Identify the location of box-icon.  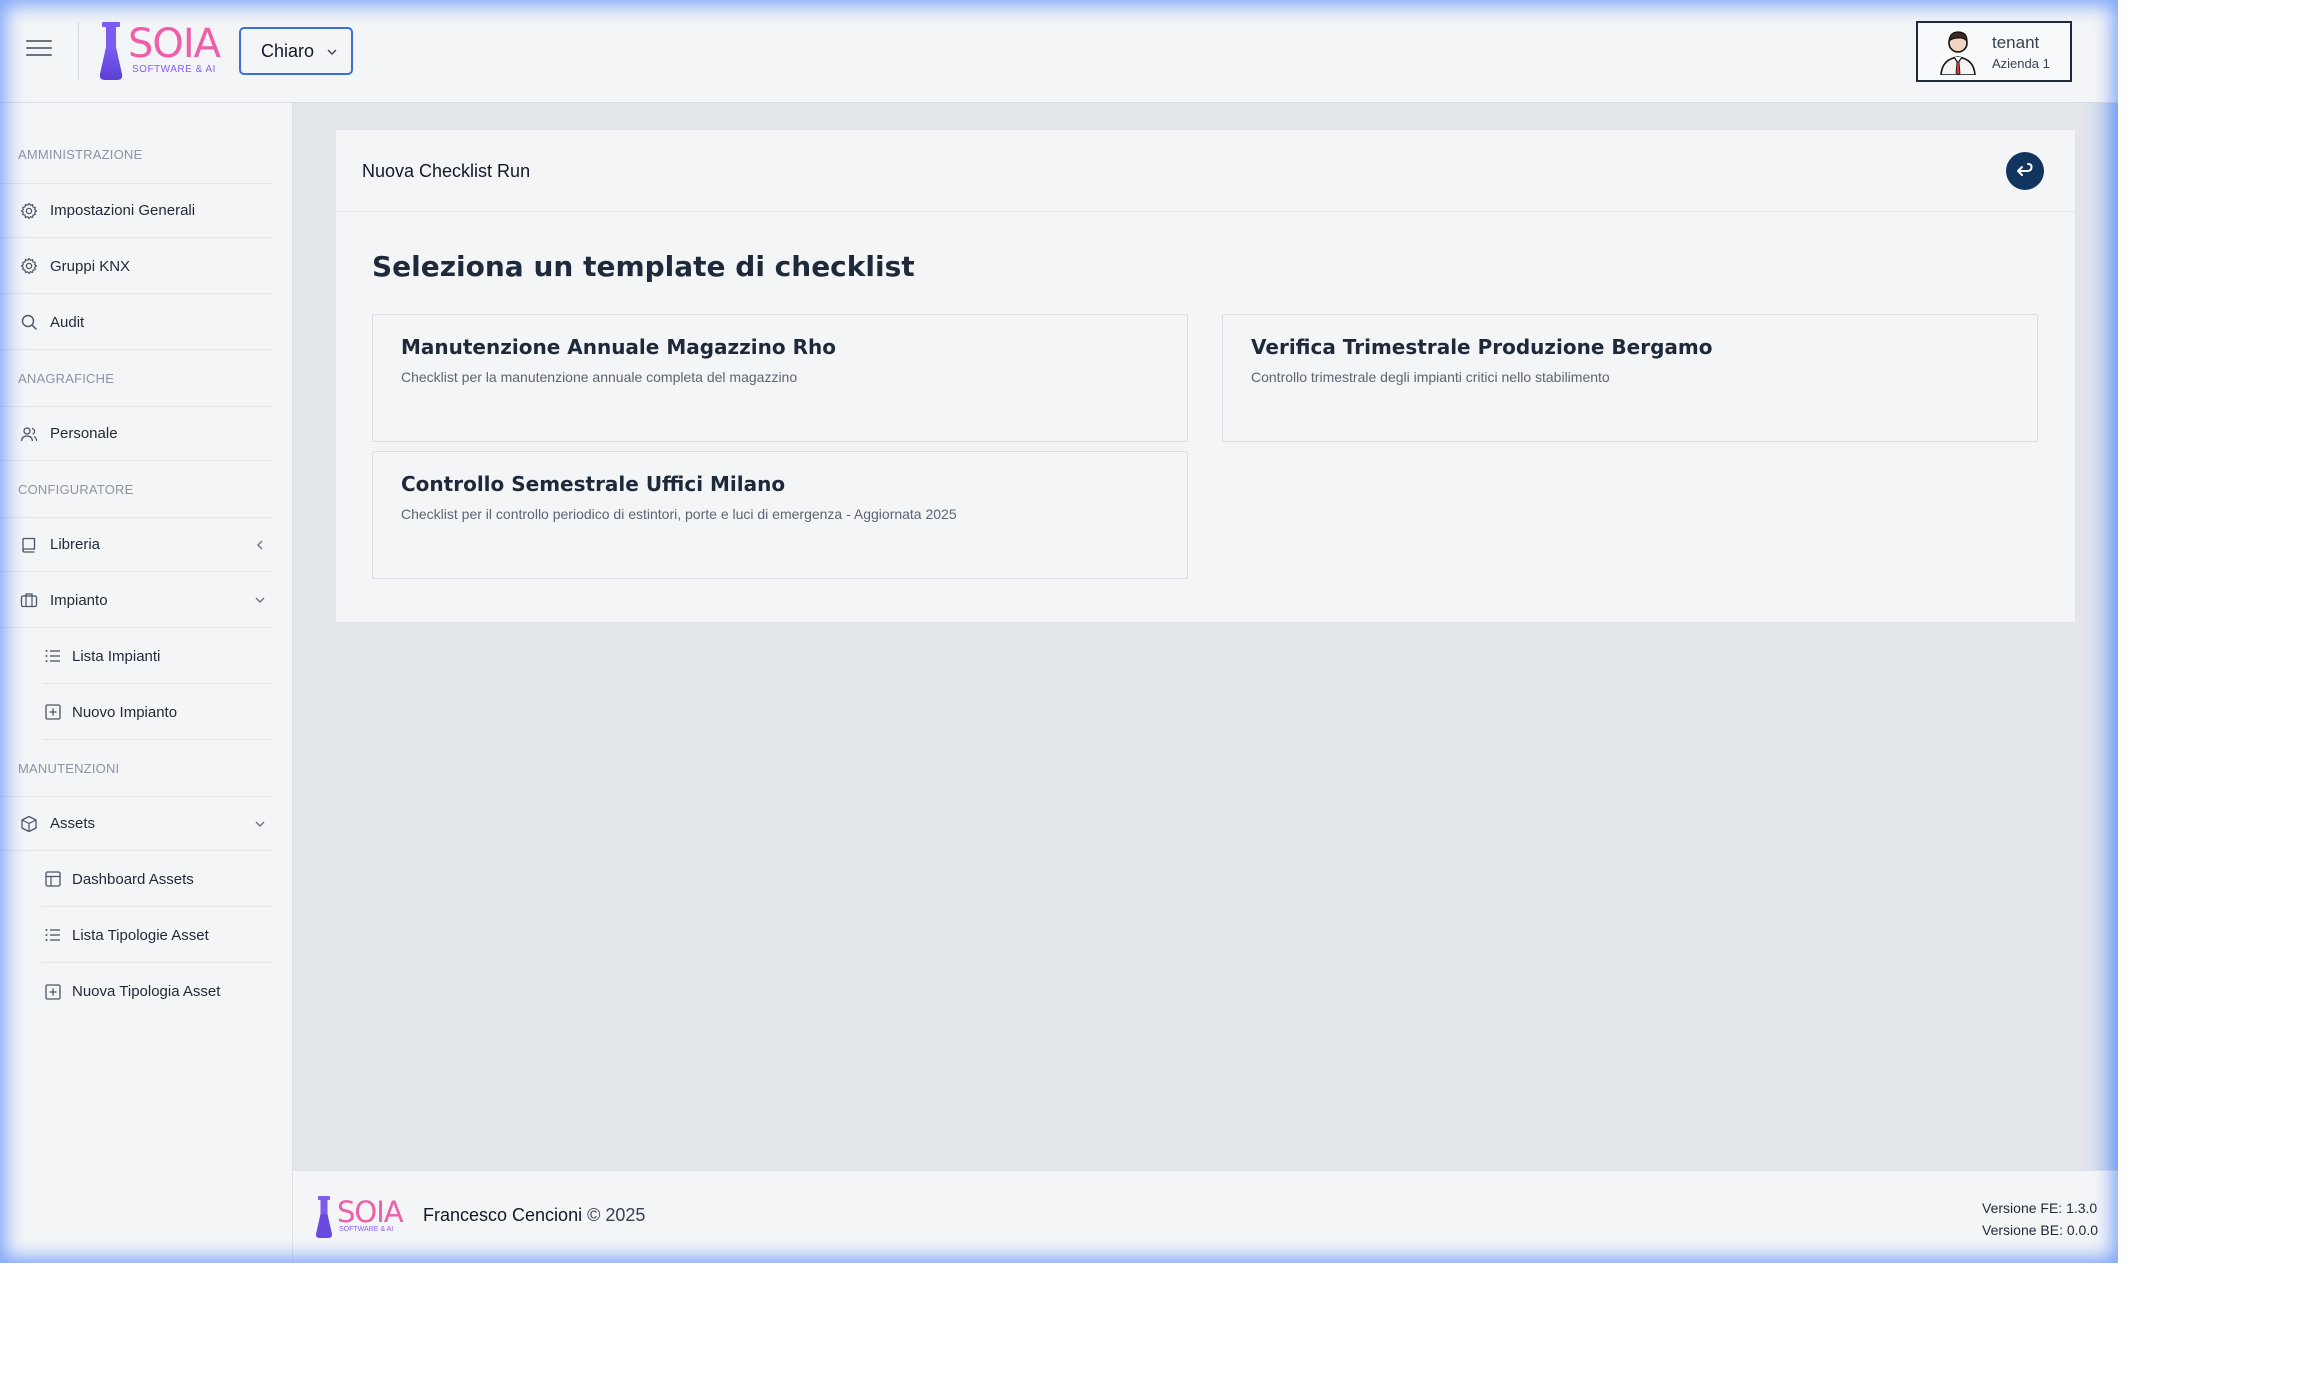
(29, 823).